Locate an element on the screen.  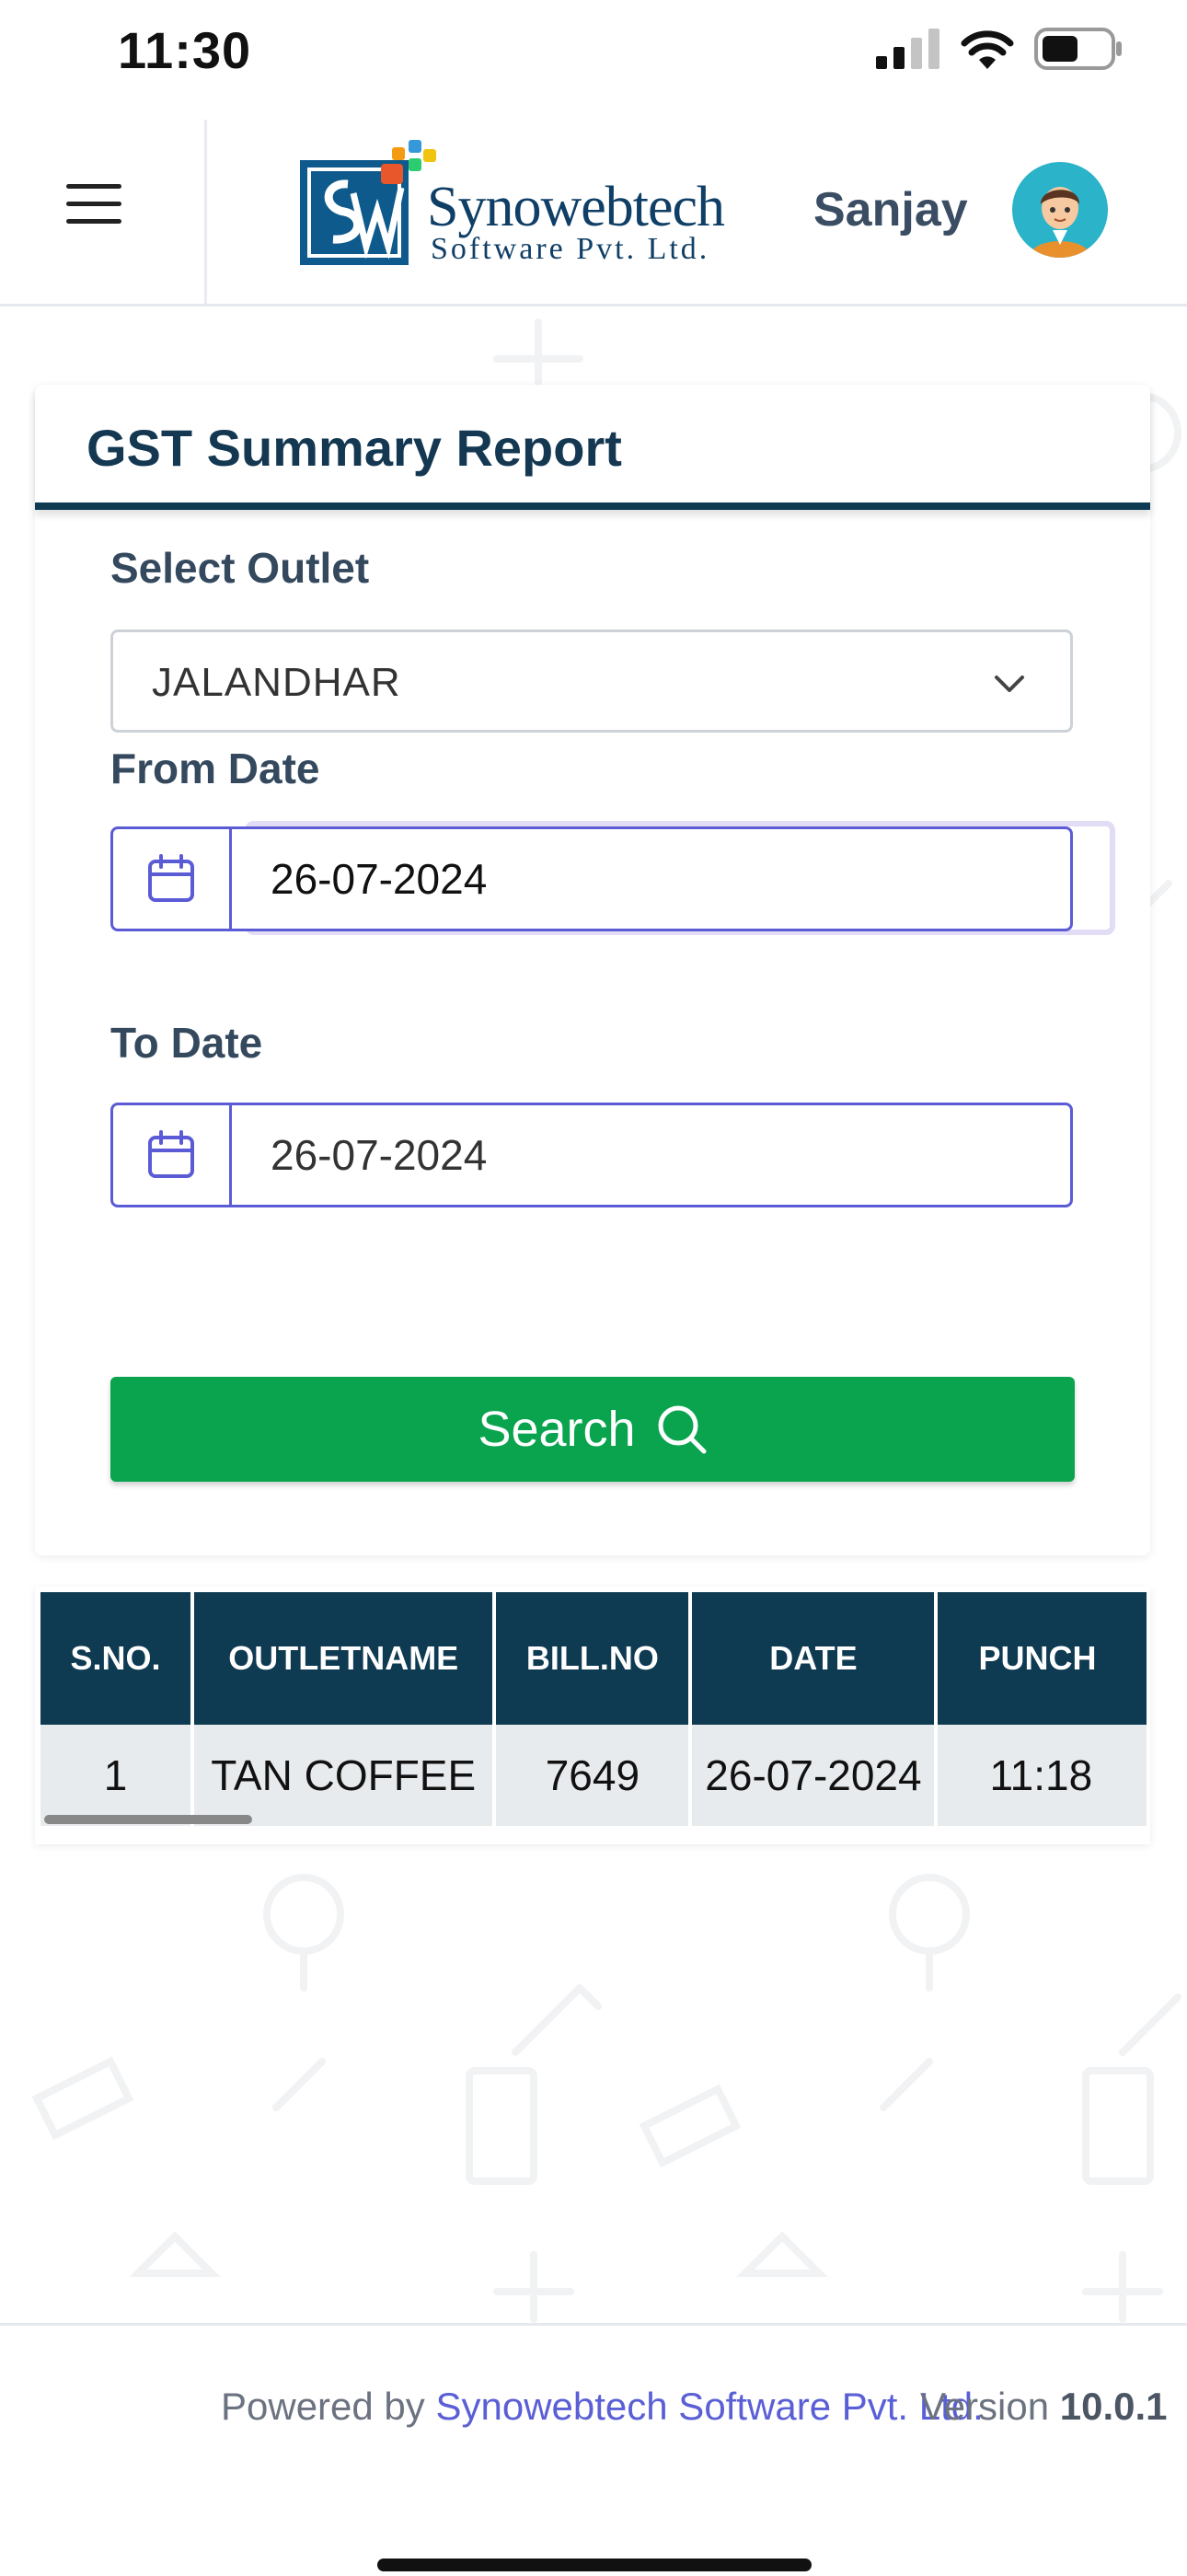
page-title: GST Summary Report is located at coordinates (354, 448).